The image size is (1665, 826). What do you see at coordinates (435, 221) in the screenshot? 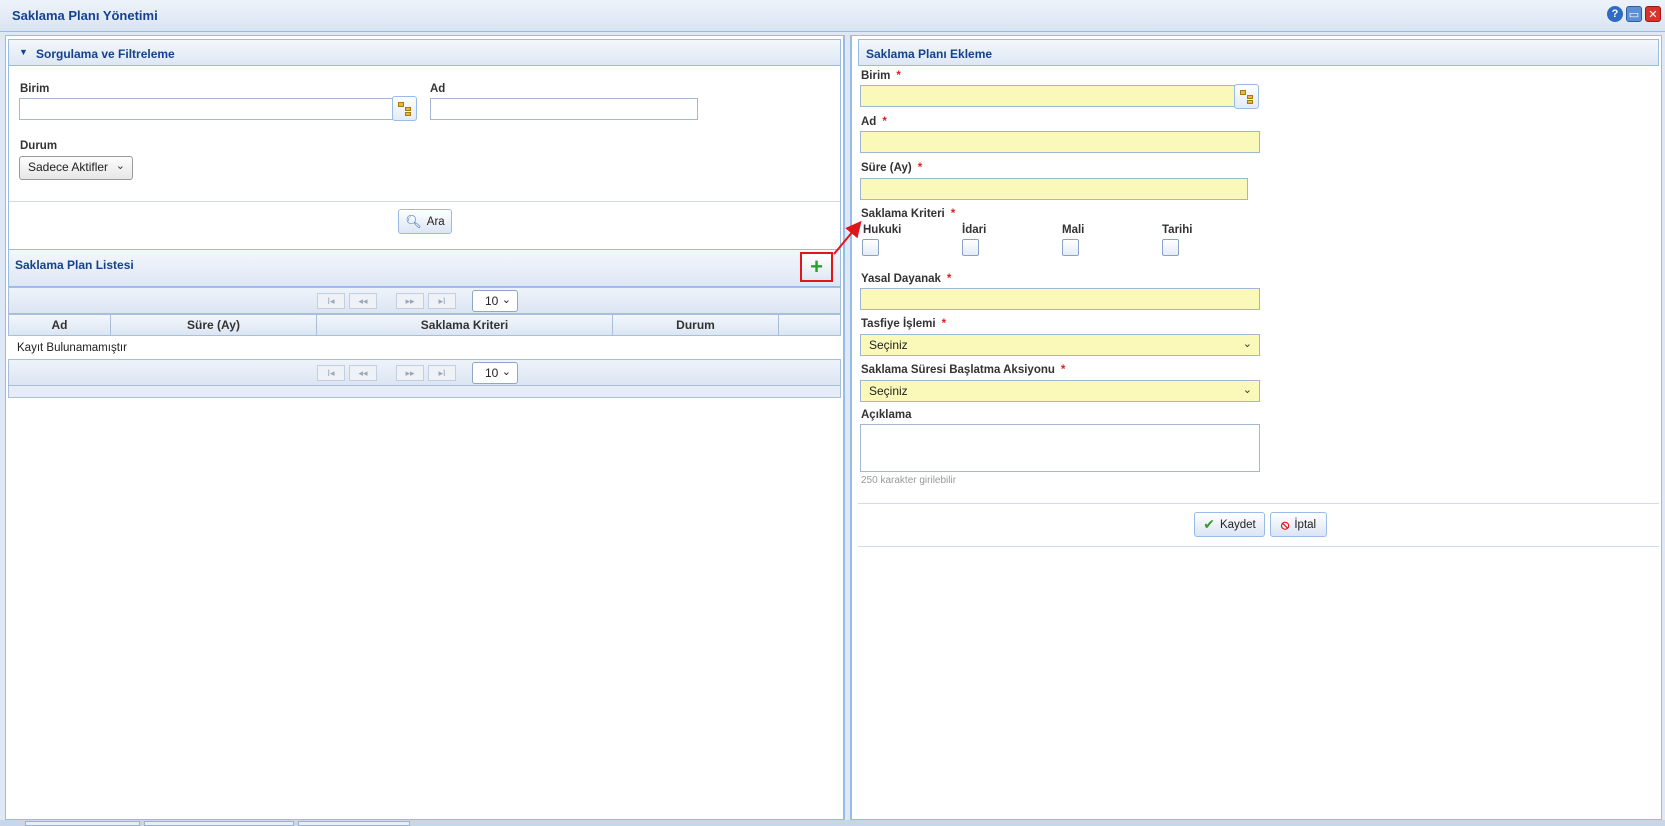
I see `search-button-label: Ara` at bounding box center [435, 221].